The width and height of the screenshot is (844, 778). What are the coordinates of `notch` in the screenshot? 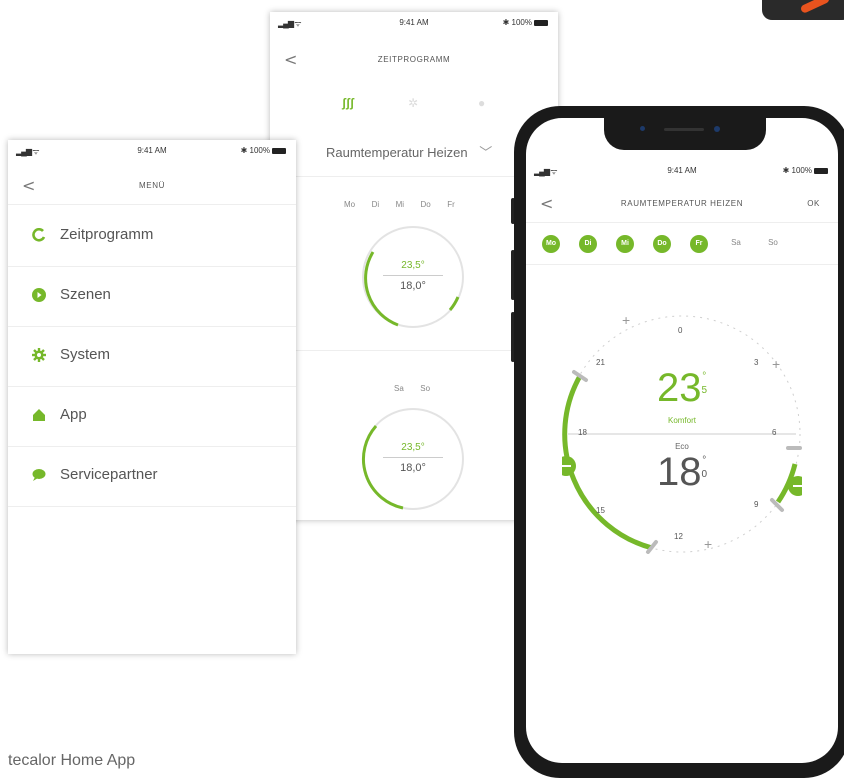 It's located at (685, 134).